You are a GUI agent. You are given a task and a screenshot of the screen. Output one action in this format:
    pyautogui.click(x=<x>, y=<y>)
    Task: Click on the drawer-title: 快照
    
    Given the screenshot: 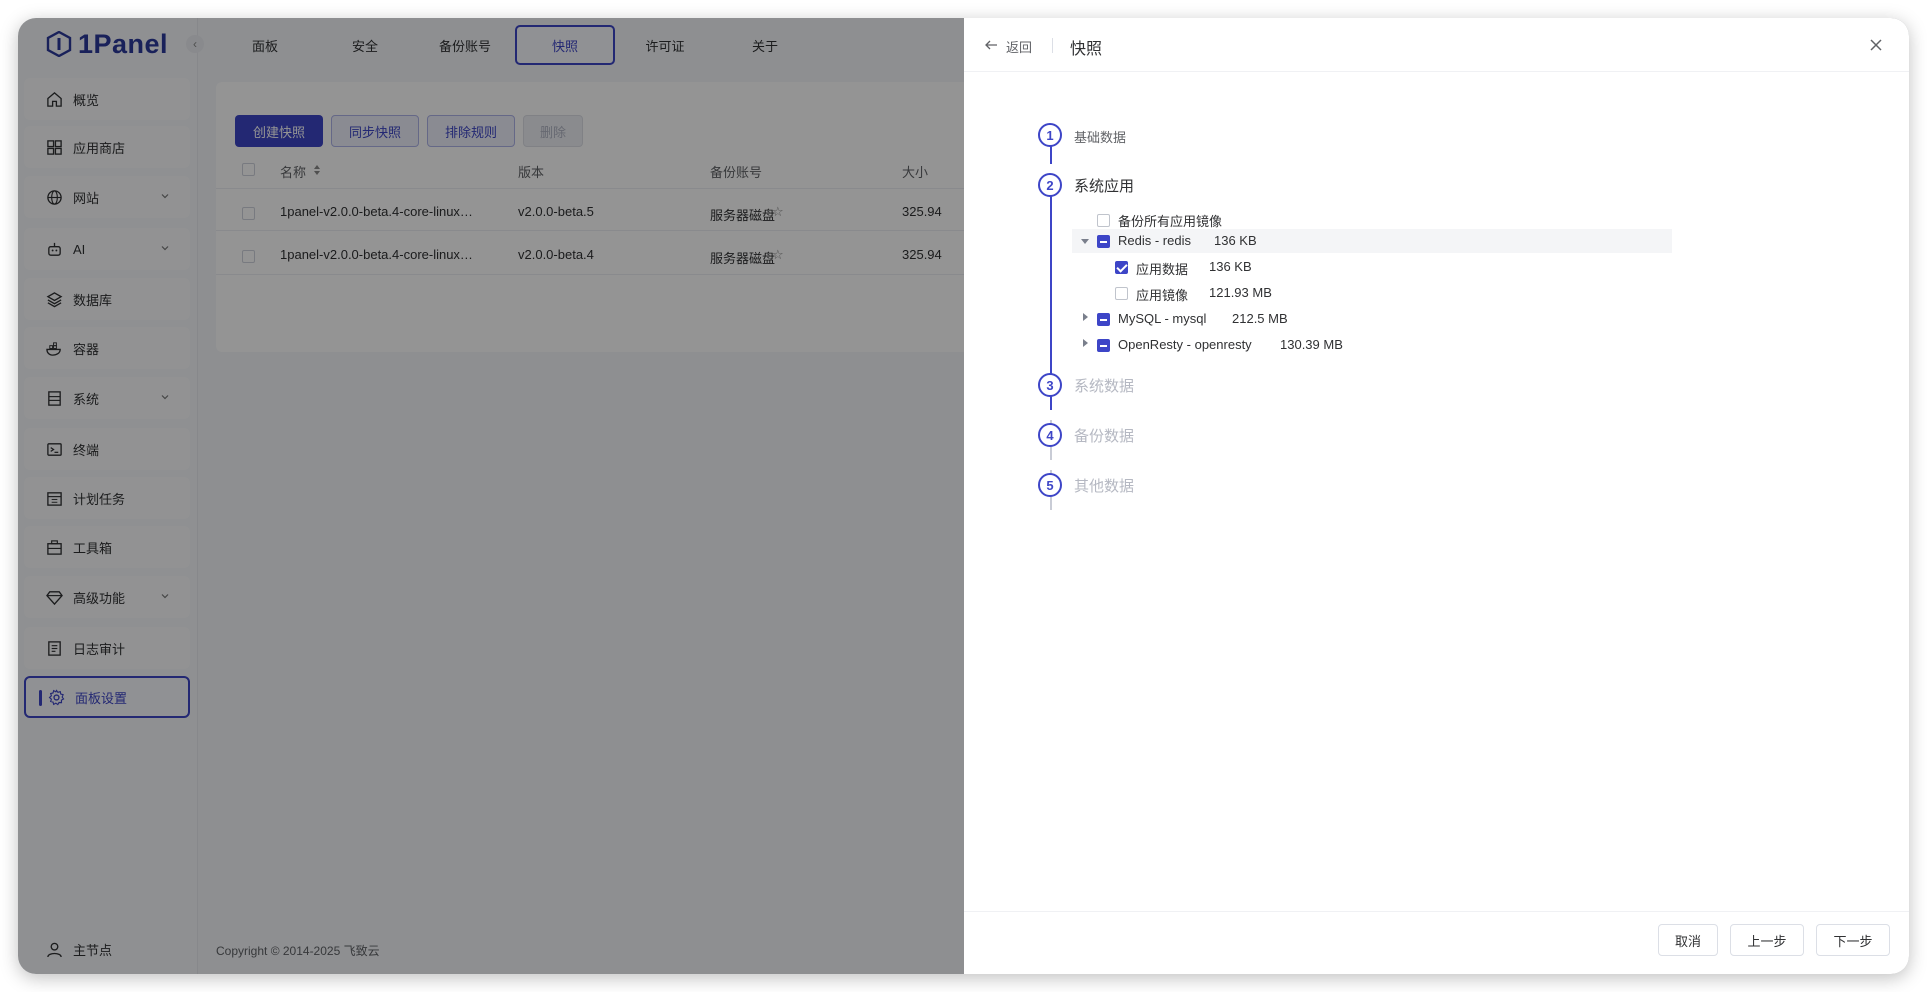 What is the action you would take?
    pyautogui.click(x=1086, y=47)
    